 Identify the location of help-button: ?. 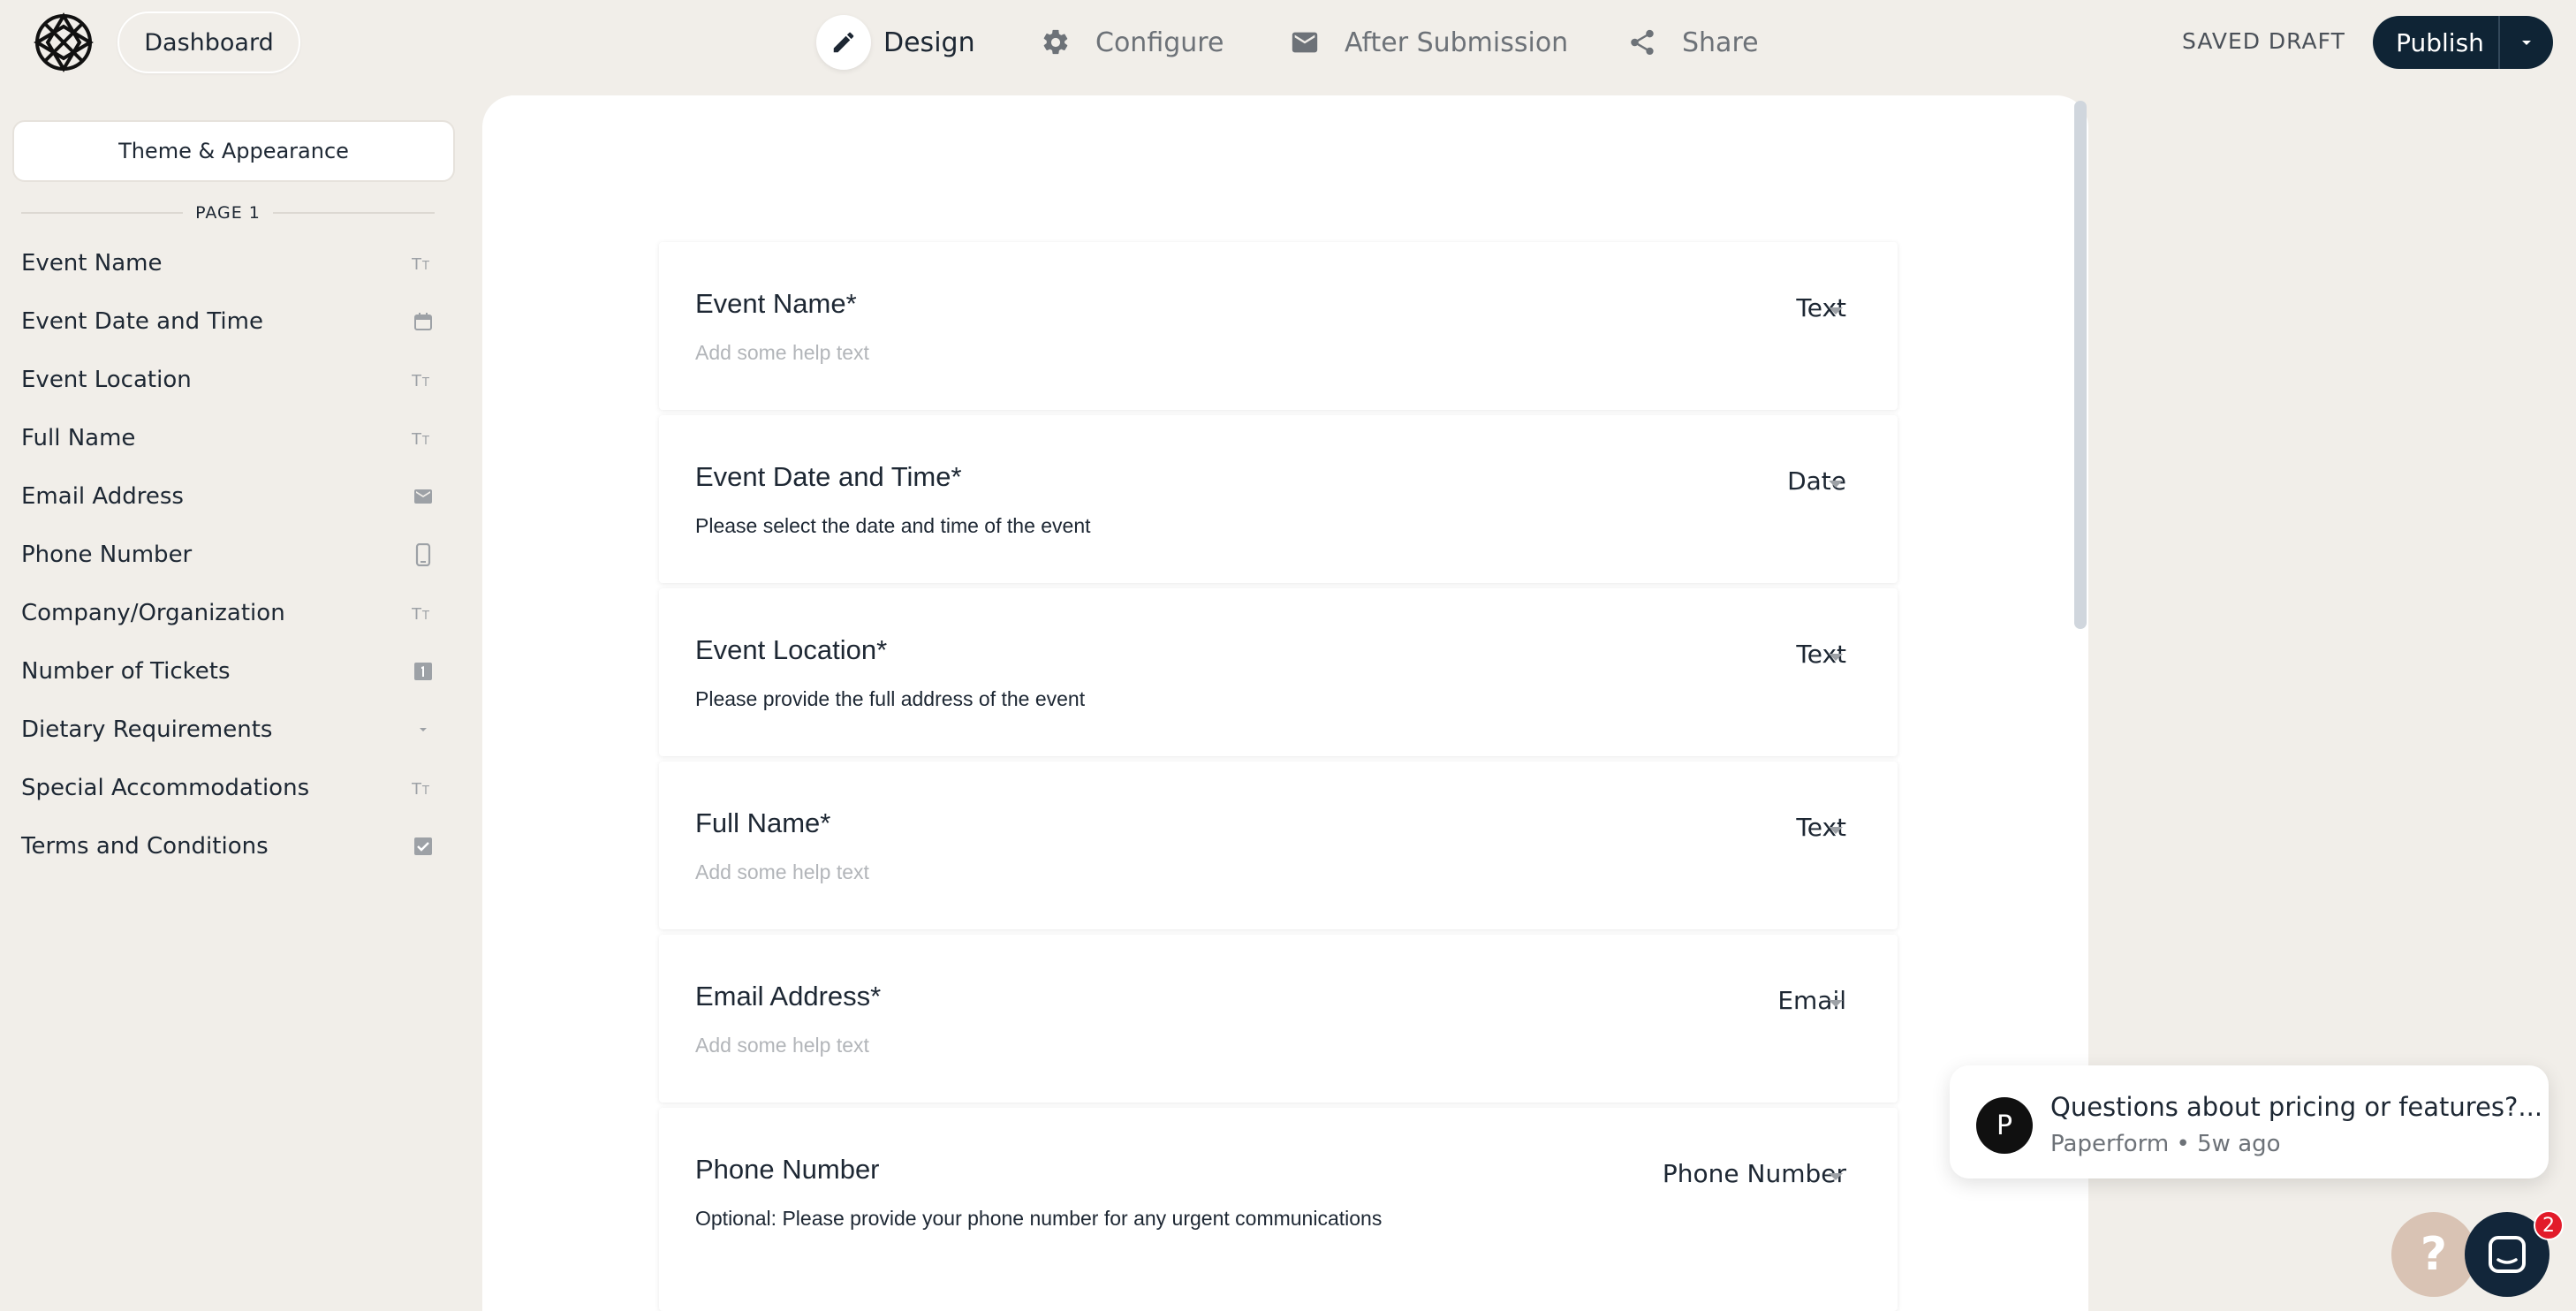
(2434, 1254).